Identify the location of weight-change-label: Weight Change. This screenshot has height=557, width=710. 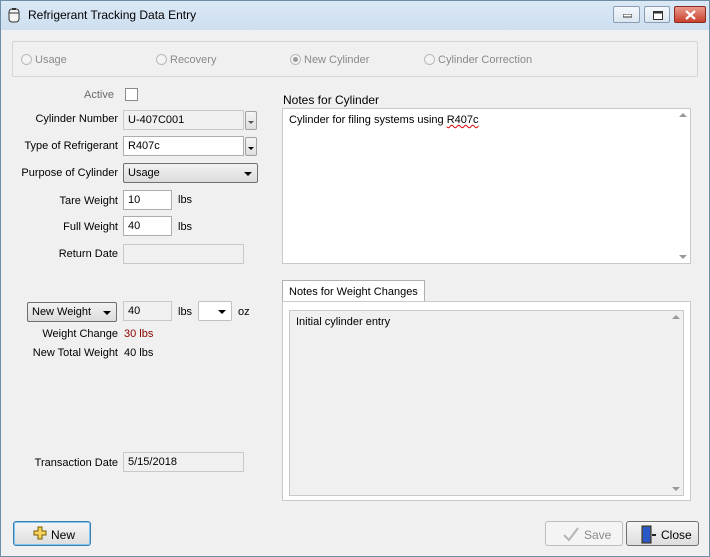
(80, 334).